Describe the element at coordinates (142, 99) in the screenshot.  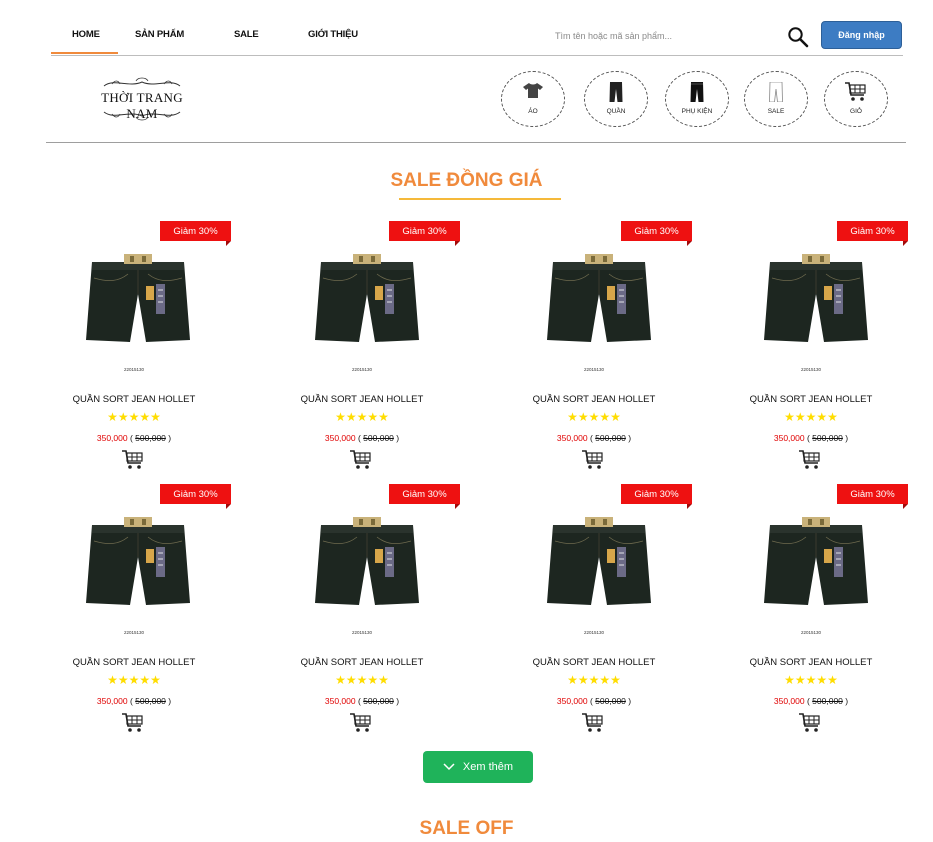
I see `logo: THỜI TRANG NAM` at that location.